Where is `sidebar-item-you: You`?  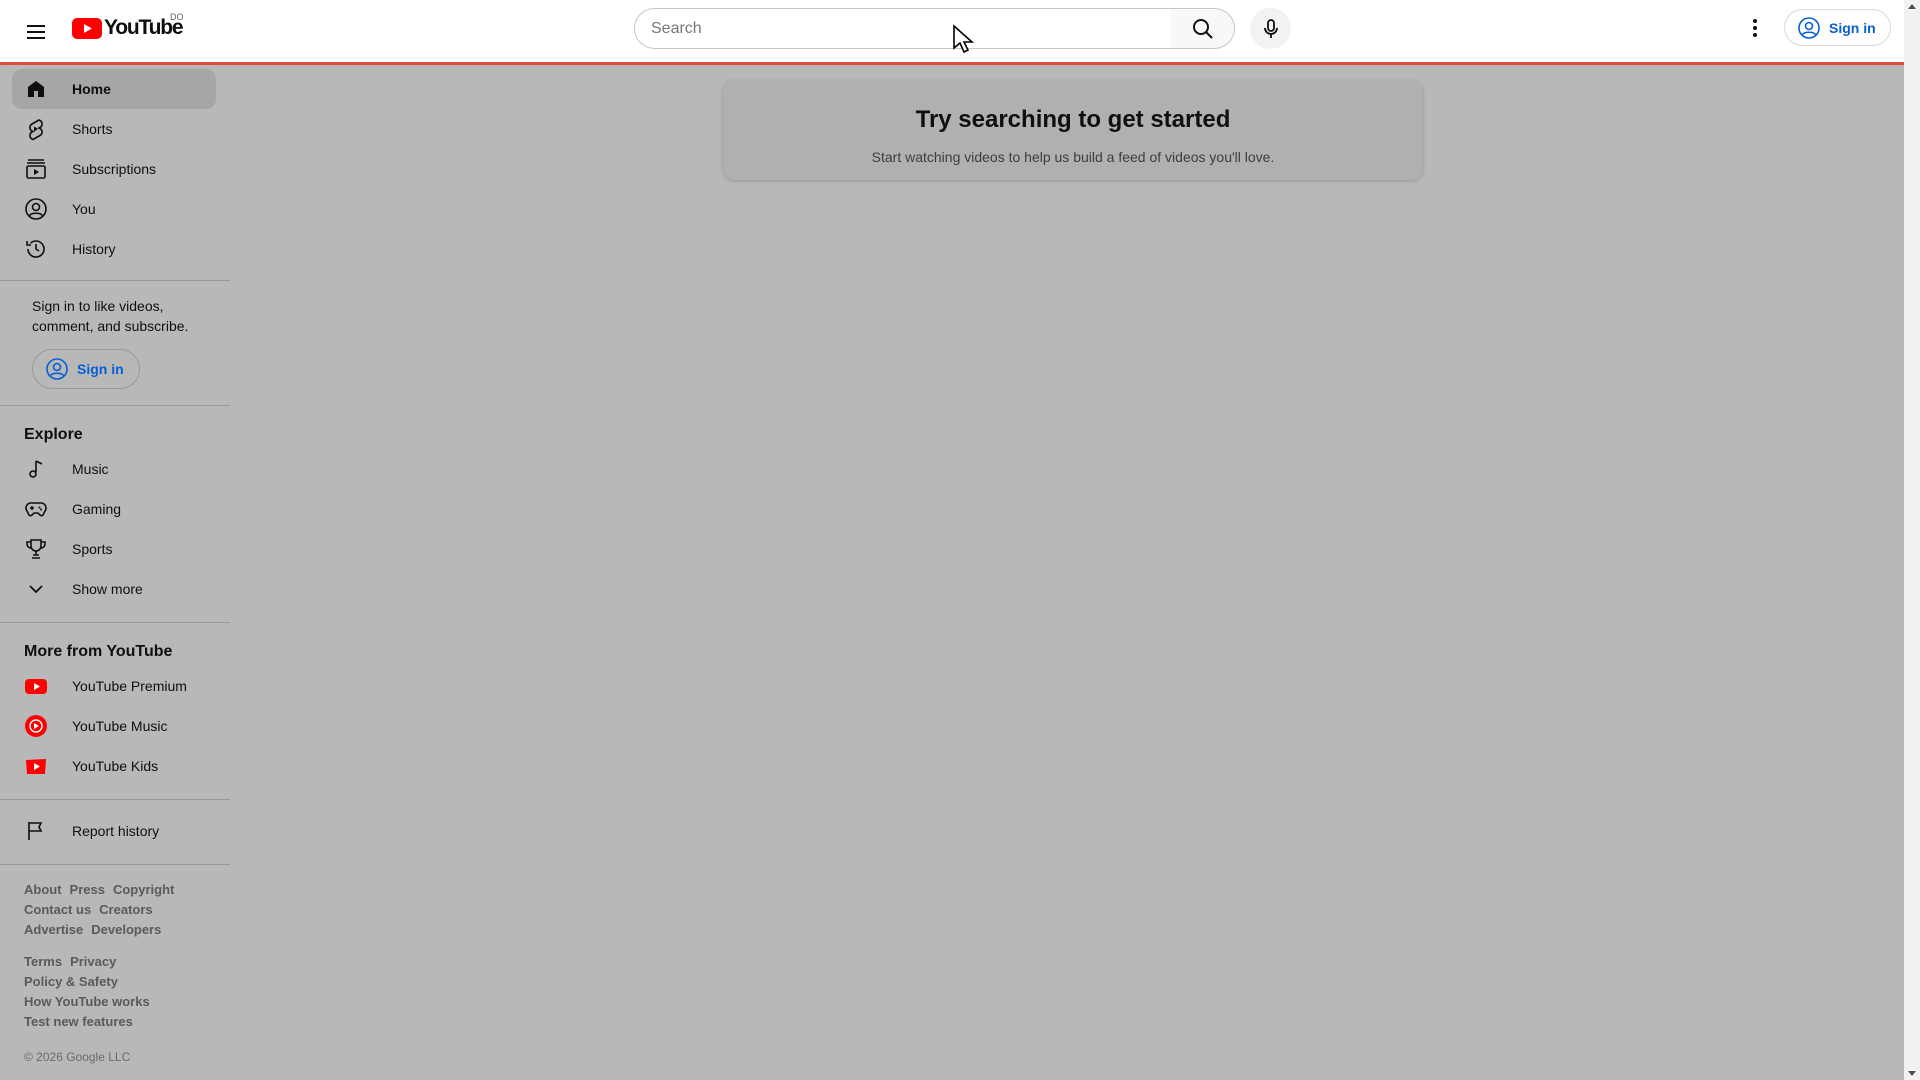
sidebar-item-you: You is located at coordinates (114, 209).